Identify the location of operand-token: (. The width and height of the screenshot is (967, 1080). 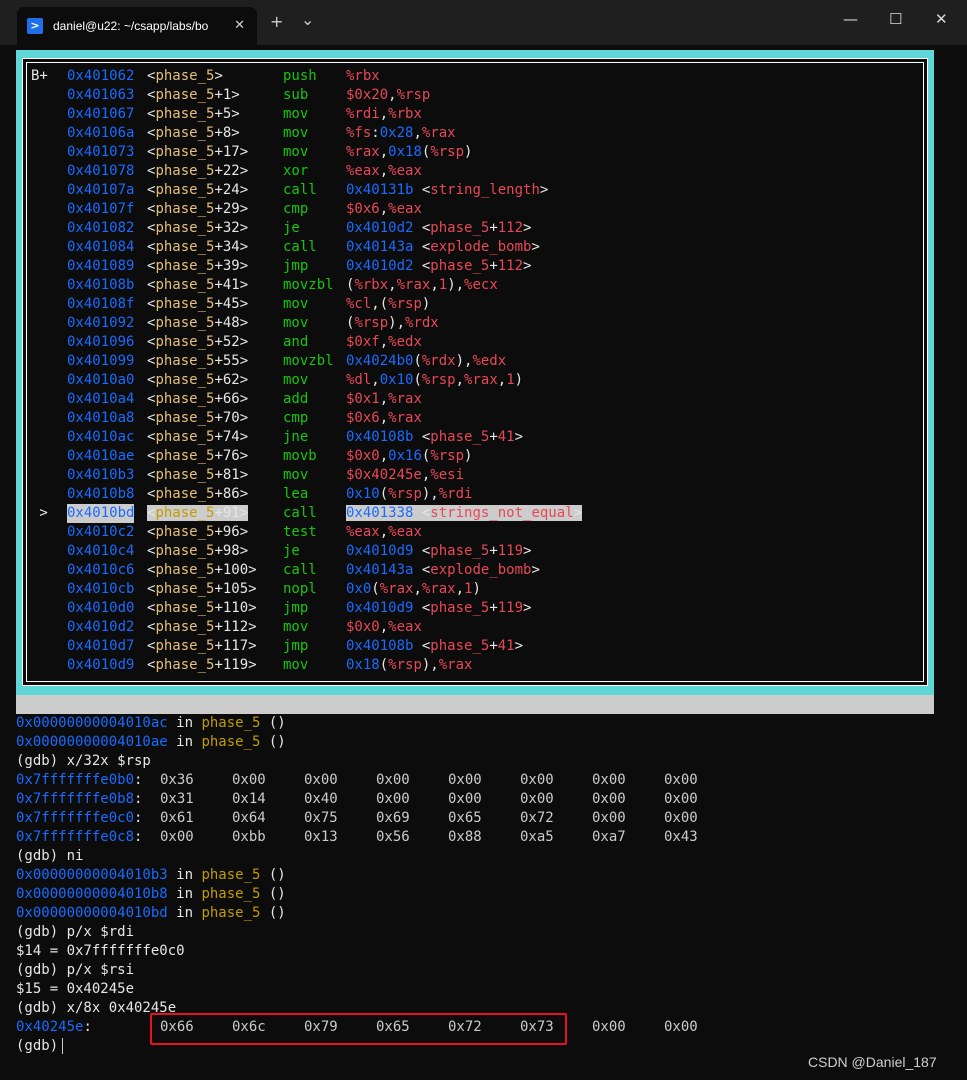
(417, 380).